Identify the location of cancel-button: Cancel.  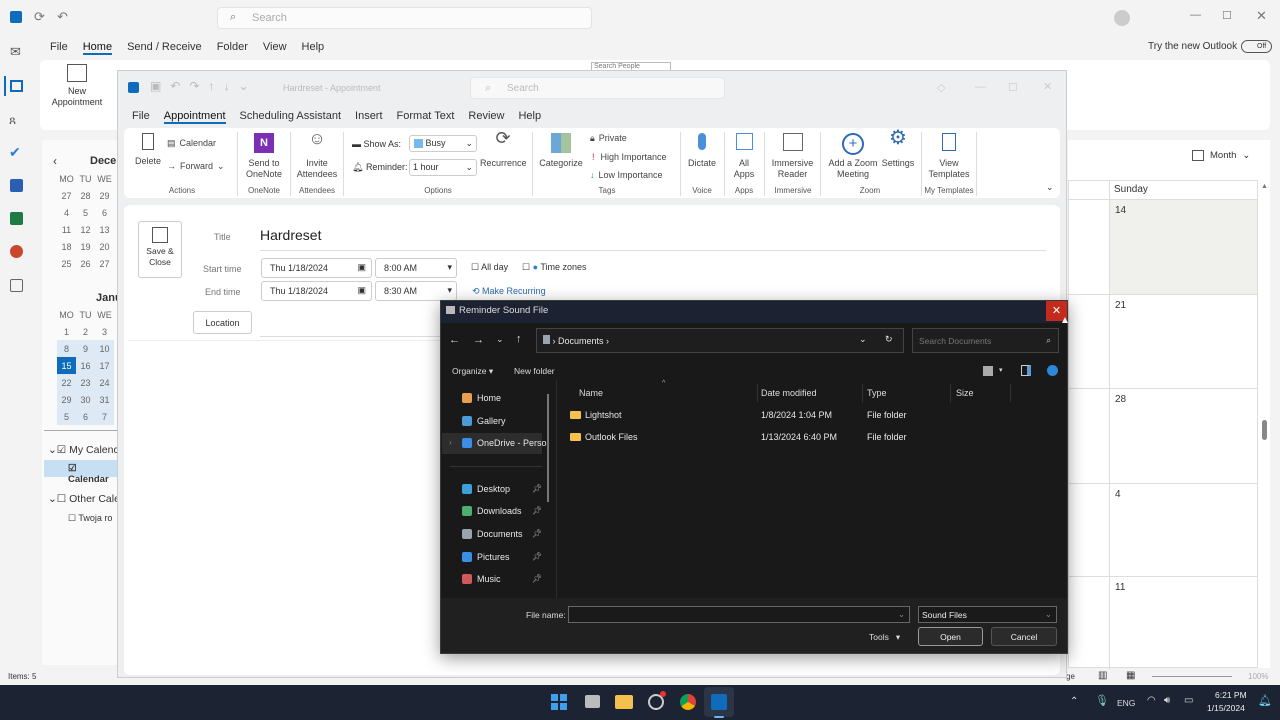
(1024, 636).